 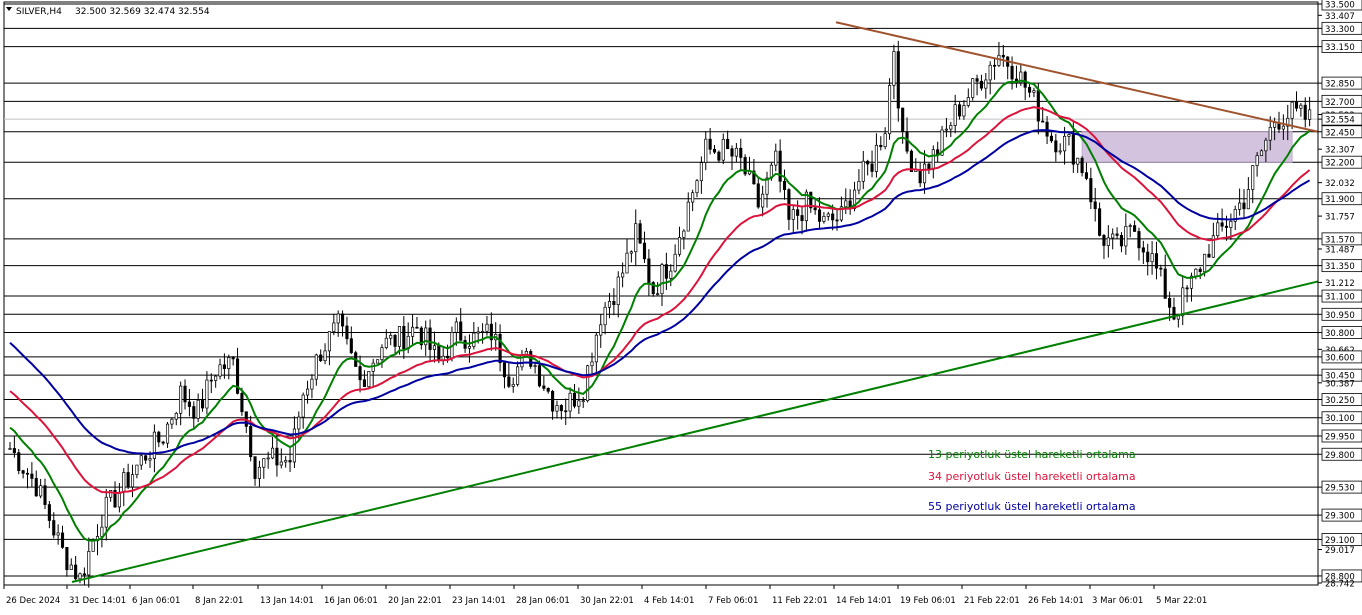 I want to click on time-tick-label: 31 Dec 14:01, so click(x=97, y=601).